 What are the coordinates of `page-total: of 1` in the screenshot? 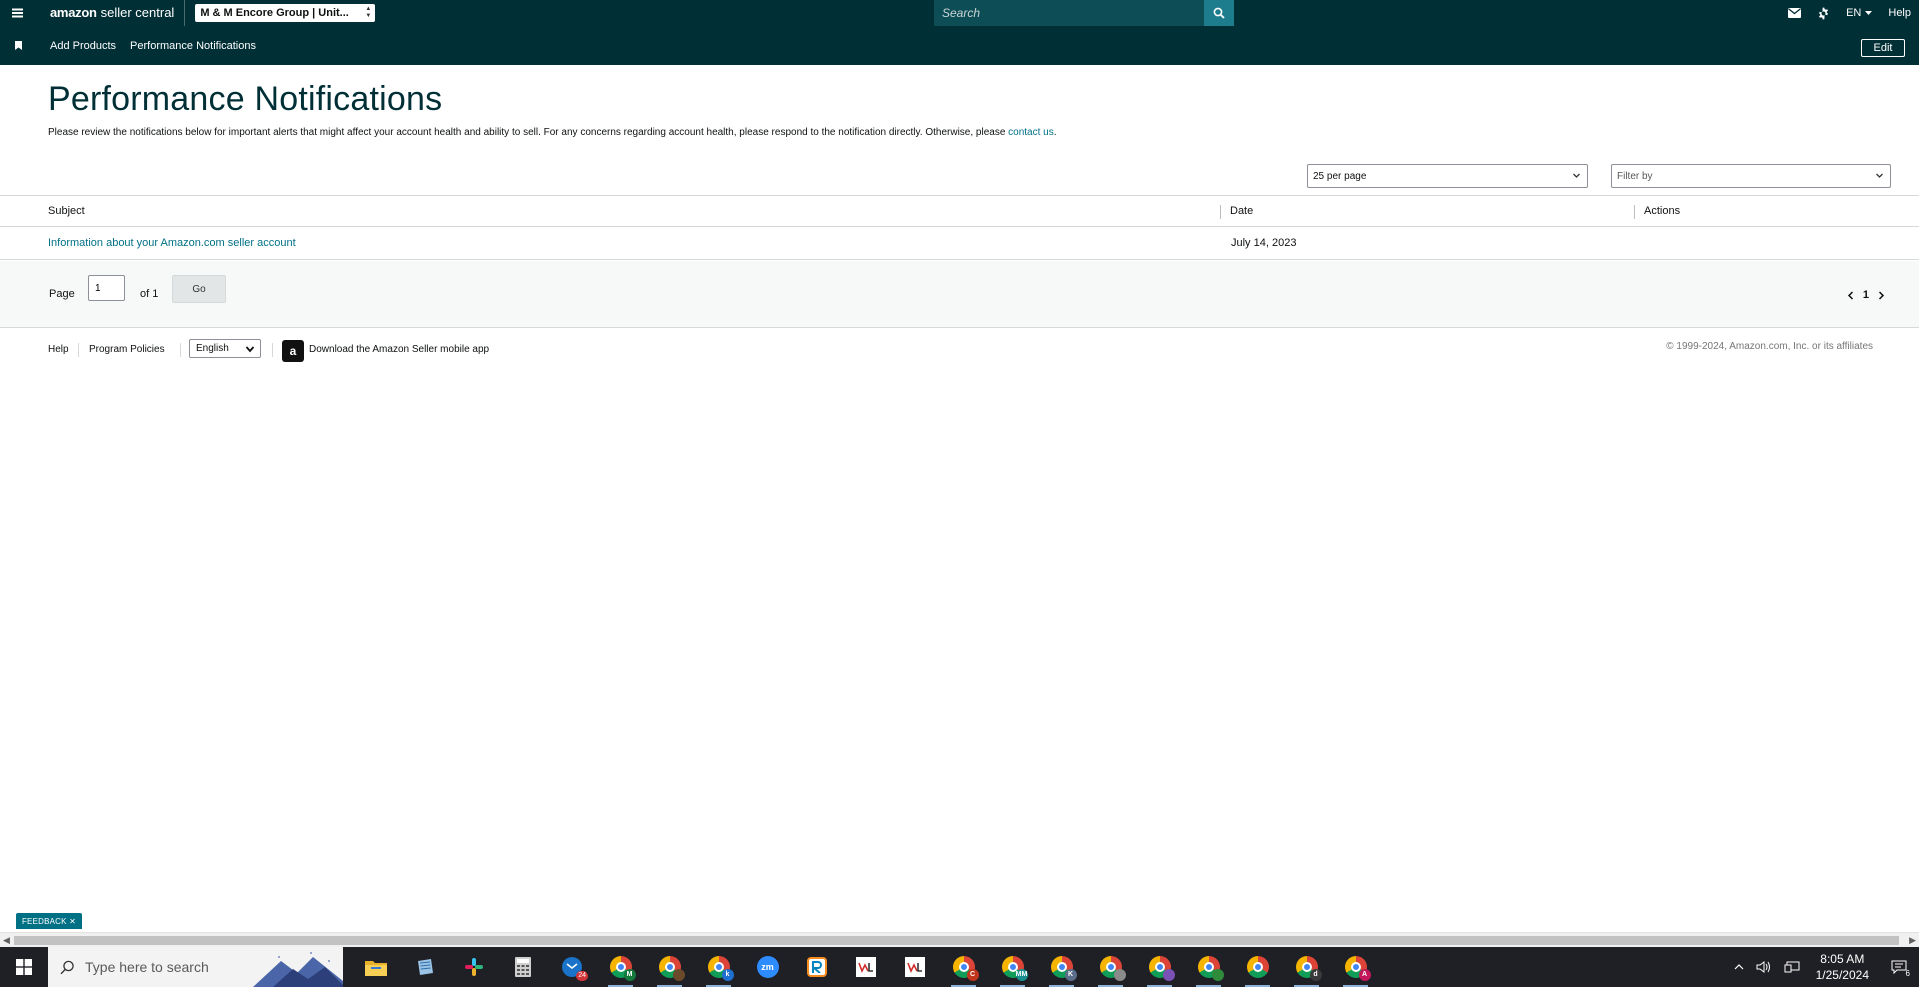 It's located at (149, 294).